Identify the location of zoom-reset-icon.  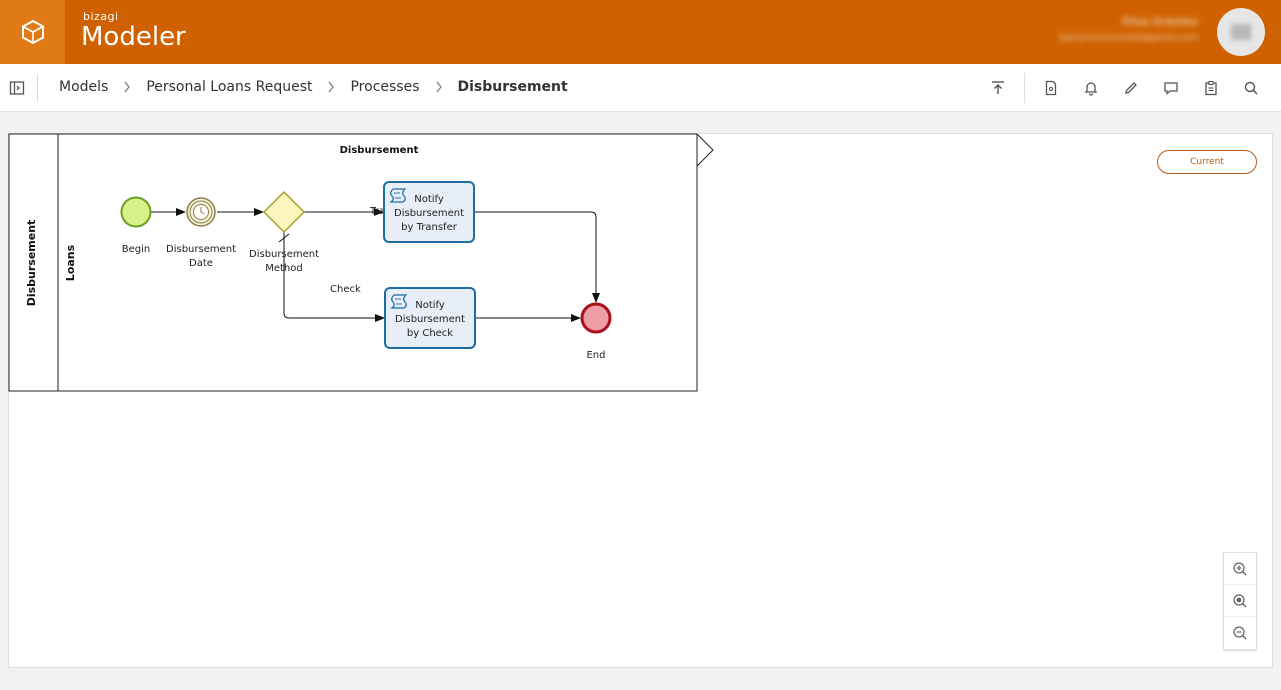
(1240, 601).